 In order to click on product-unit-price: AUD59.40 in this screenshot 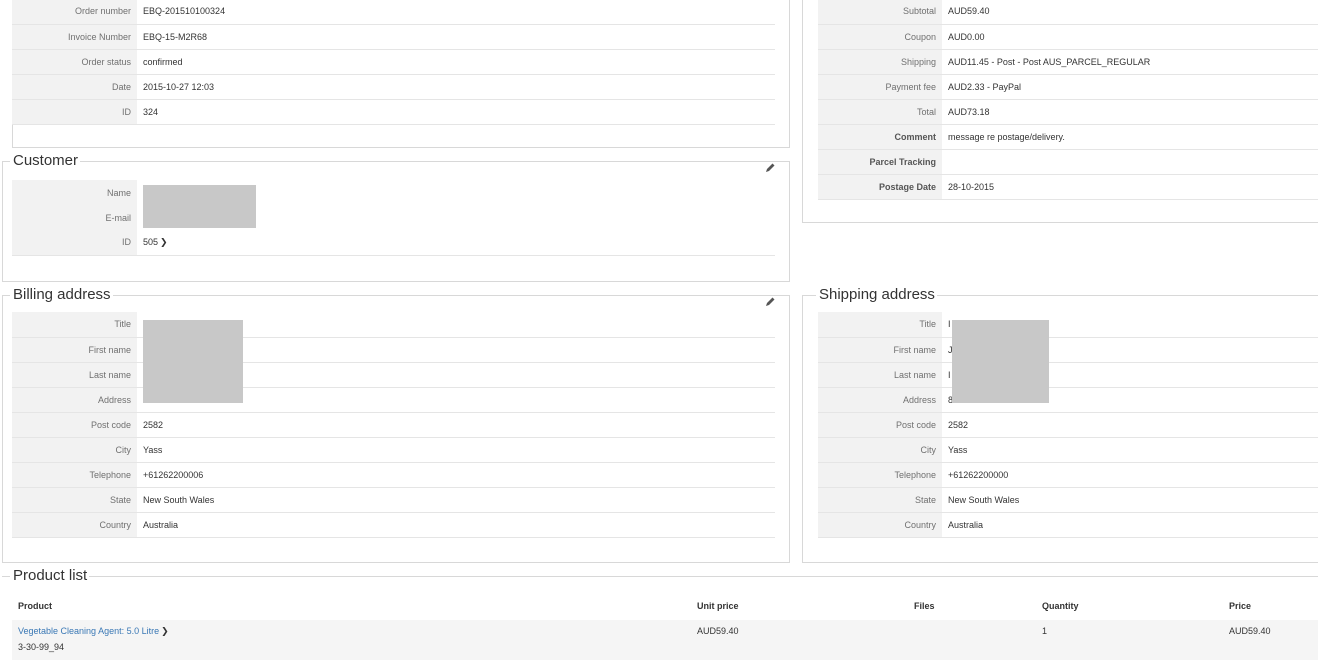, I will do `click(718, 631)`.